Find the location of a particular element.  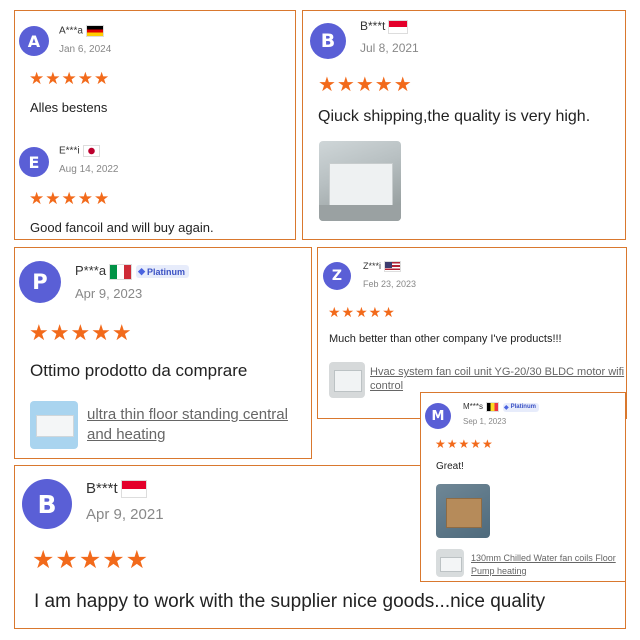

reviewer-name: P***a ◆ Platinum is located at coordinates (132, 271).